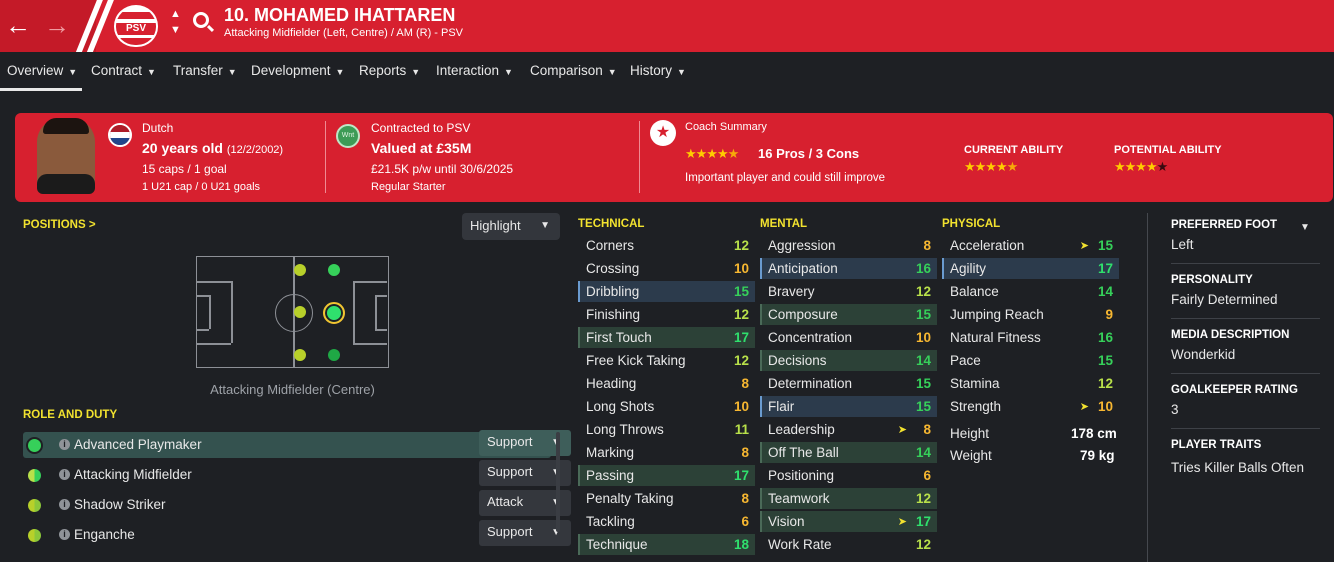 The height and width of the screenshot is (562, 1334). Describe the element at coordinates (1245, 318) in the screenshot. I see `divider` at that location.